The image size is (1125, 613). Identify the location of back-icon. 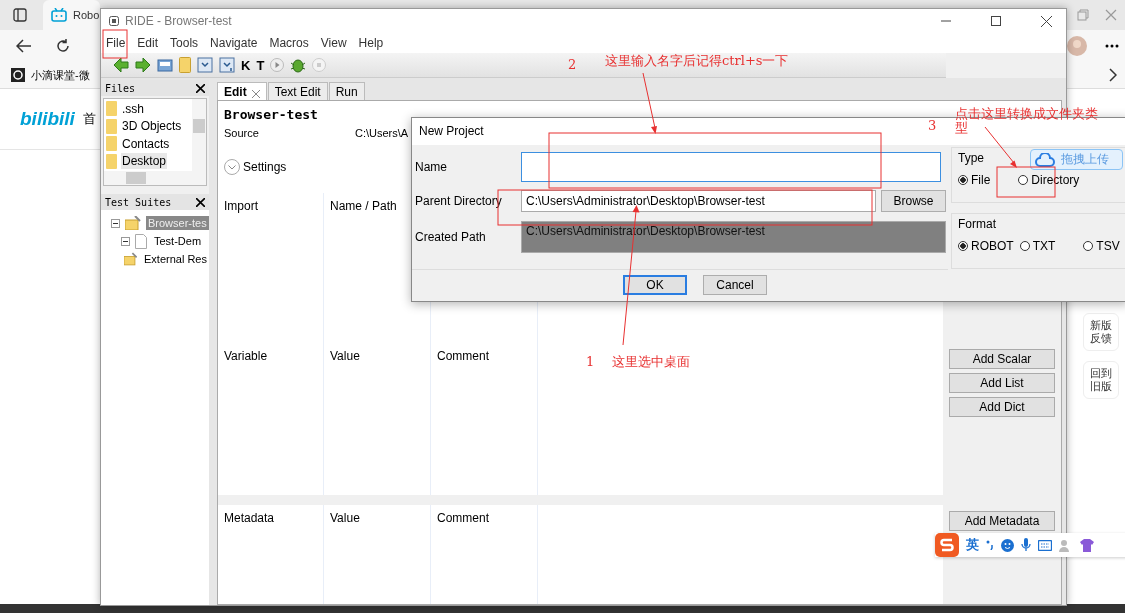
(24, 46).